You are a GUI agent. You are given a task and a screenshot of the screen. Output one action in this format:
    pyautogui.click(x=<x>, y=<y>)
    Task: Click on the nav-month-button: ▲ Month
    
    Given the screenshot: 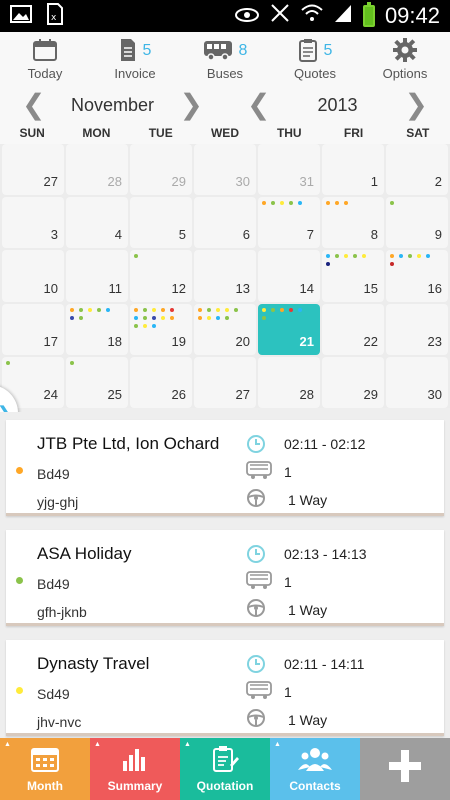 What is the action you would take?
    pyautogui.click(x=45, y=769)
    